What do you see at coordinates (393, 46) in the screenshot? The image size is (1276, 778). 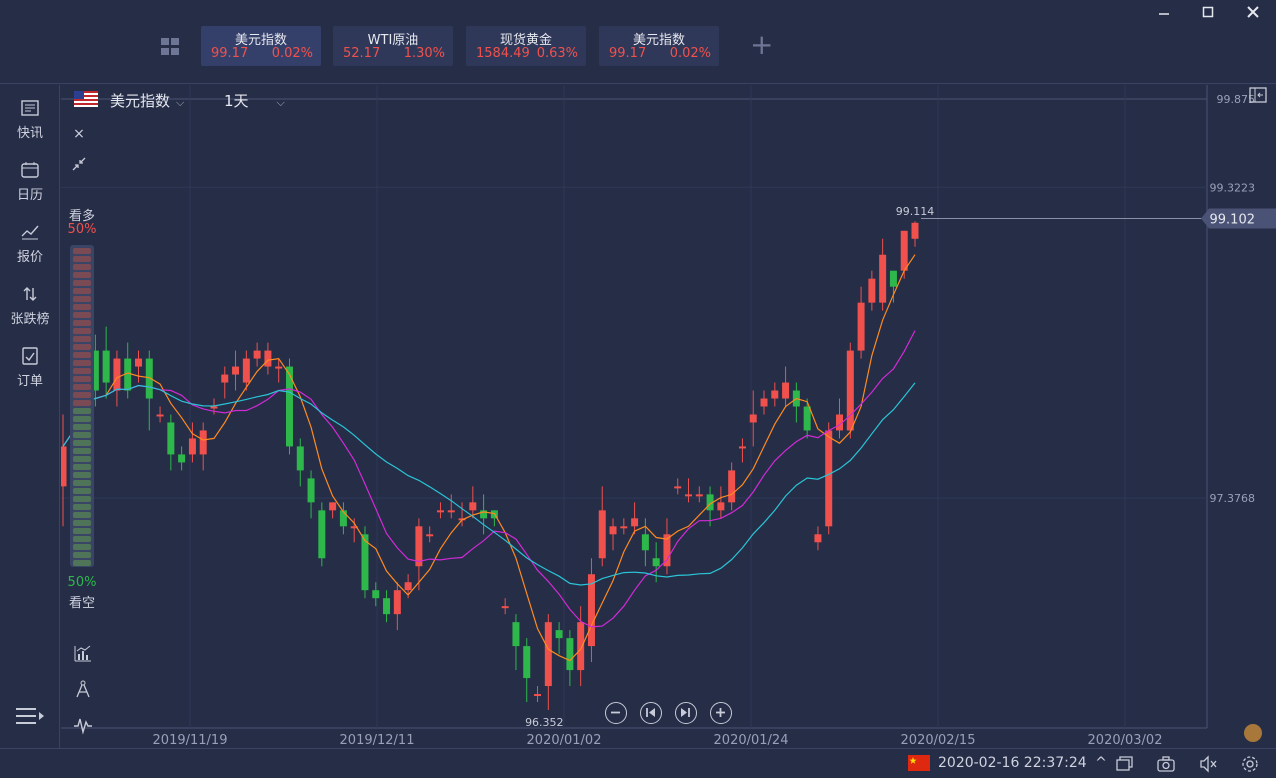 I see `quote-card-wti: WTI原油 52.17 1.30%` at bounding box center [393, 46].